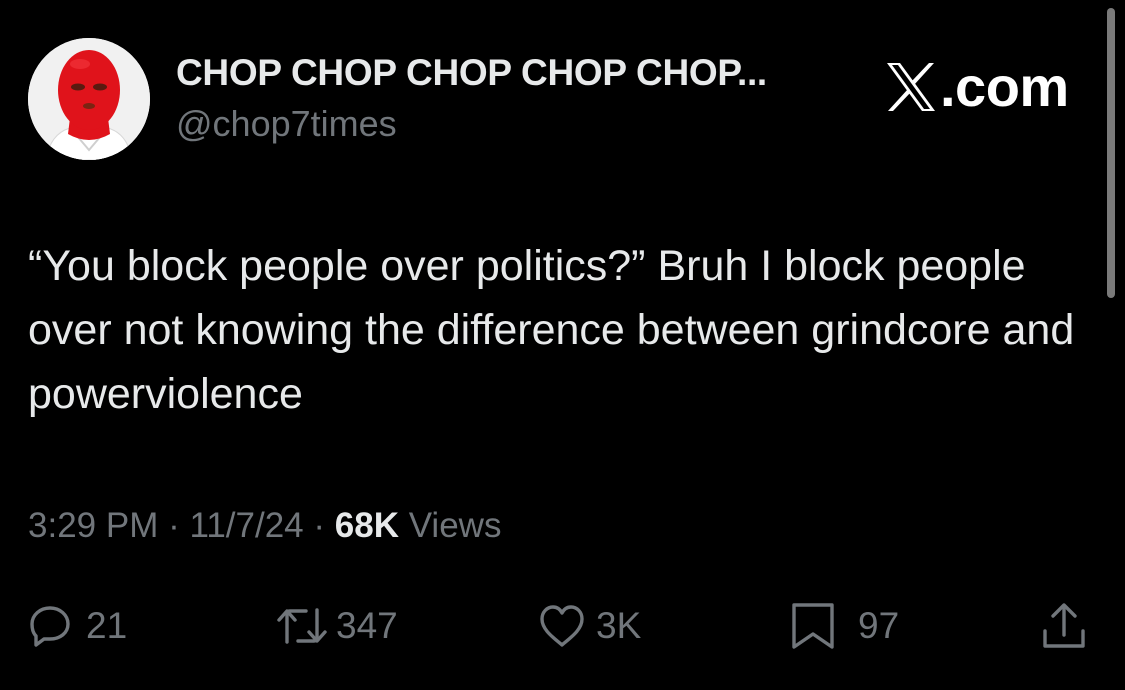  Describe the element at coordinates (286, 124) in the screenshot. I see `author-handle: @chop7times` at that location.